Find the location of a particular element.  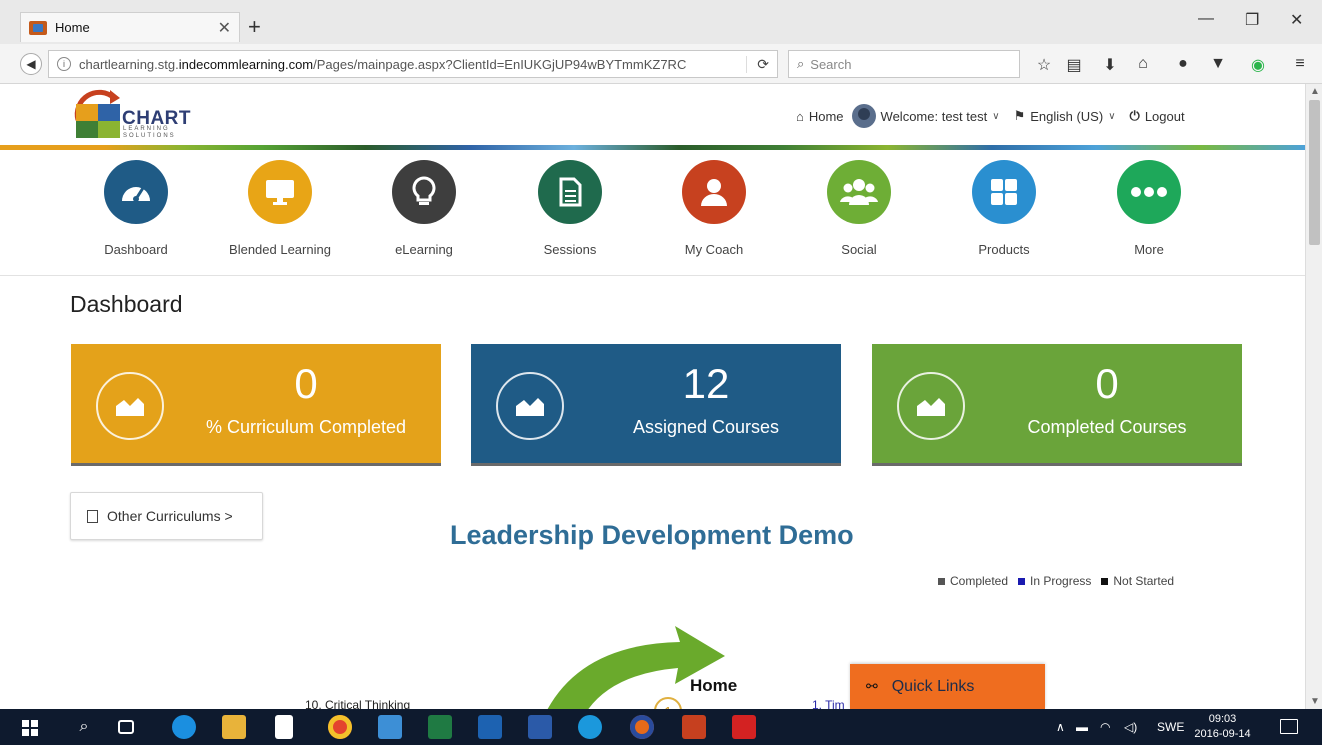

stat-value: 12 is located at coordinates (706, 383).